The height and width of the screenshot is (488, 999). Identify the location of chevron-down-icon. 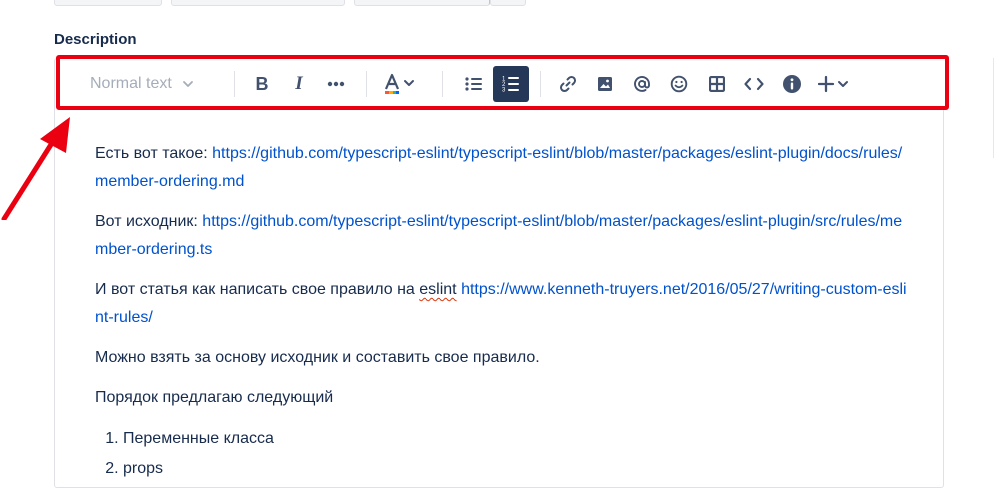
(187, 84).